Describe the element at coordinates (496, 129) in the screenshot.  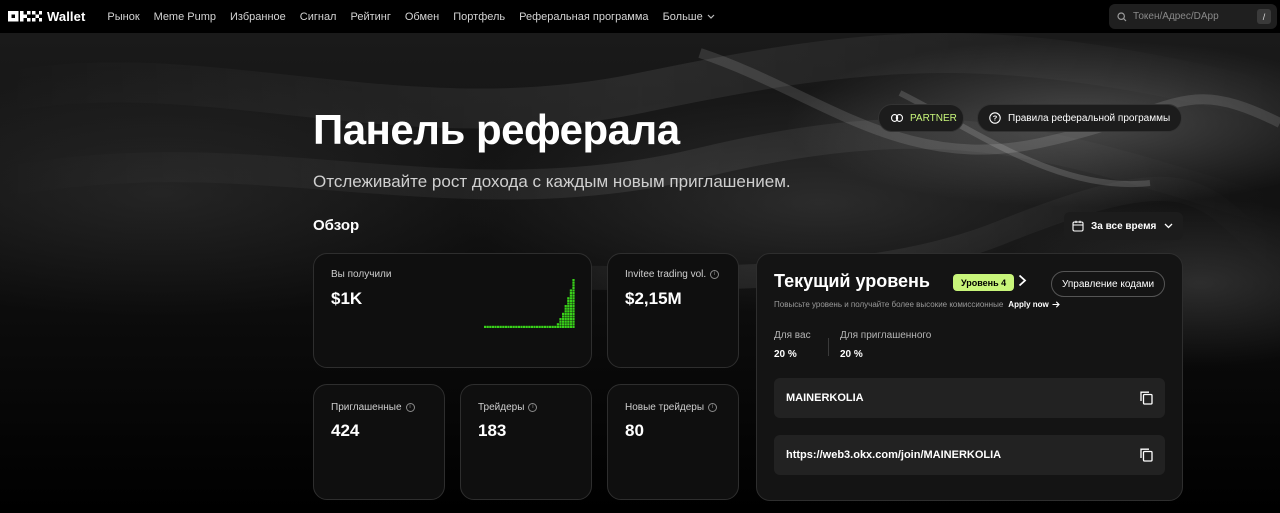
I see `page-title: Панель реферала` at that location.